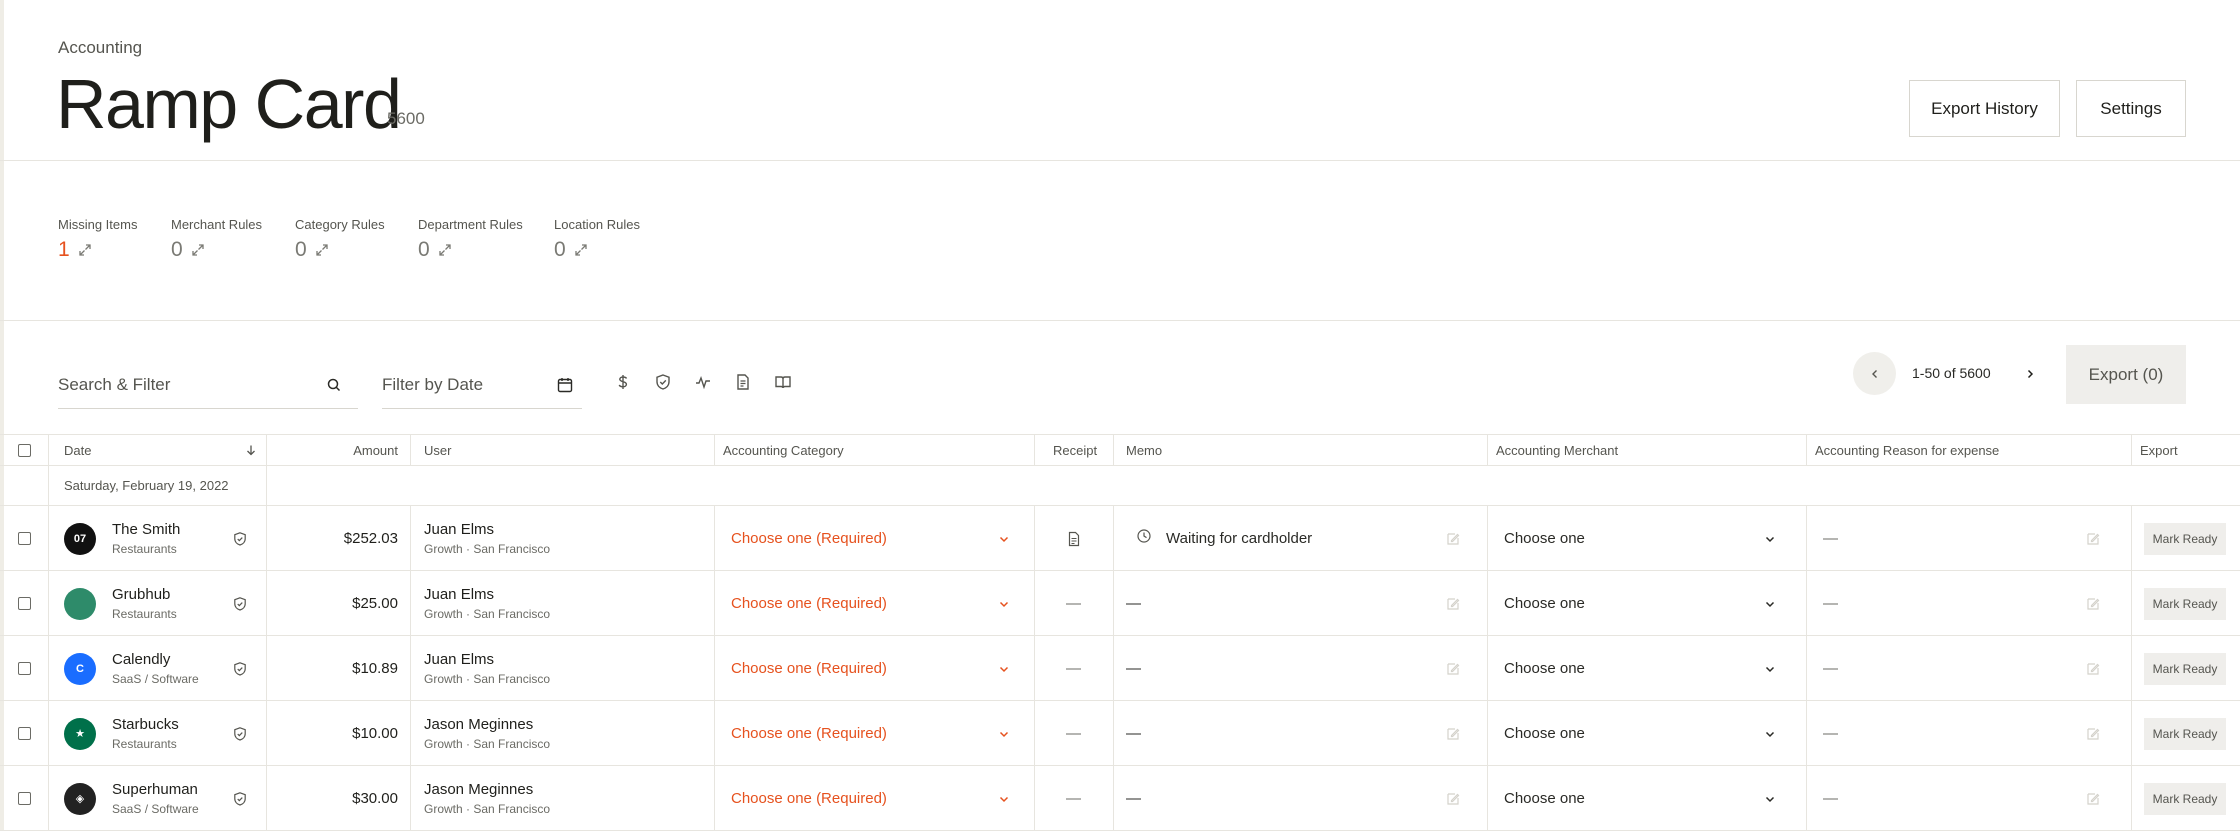  I want to click on shield-check-filter-icon, so click(663, 382).